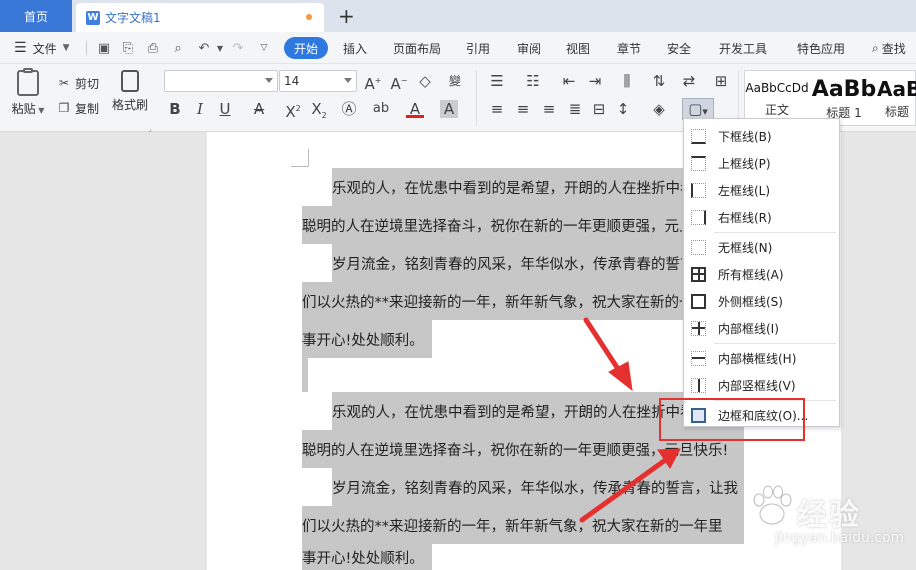  Describe the element at coordinates (425, 81) in the screenshot. I see `clear-format-icon: ◇` at that location.